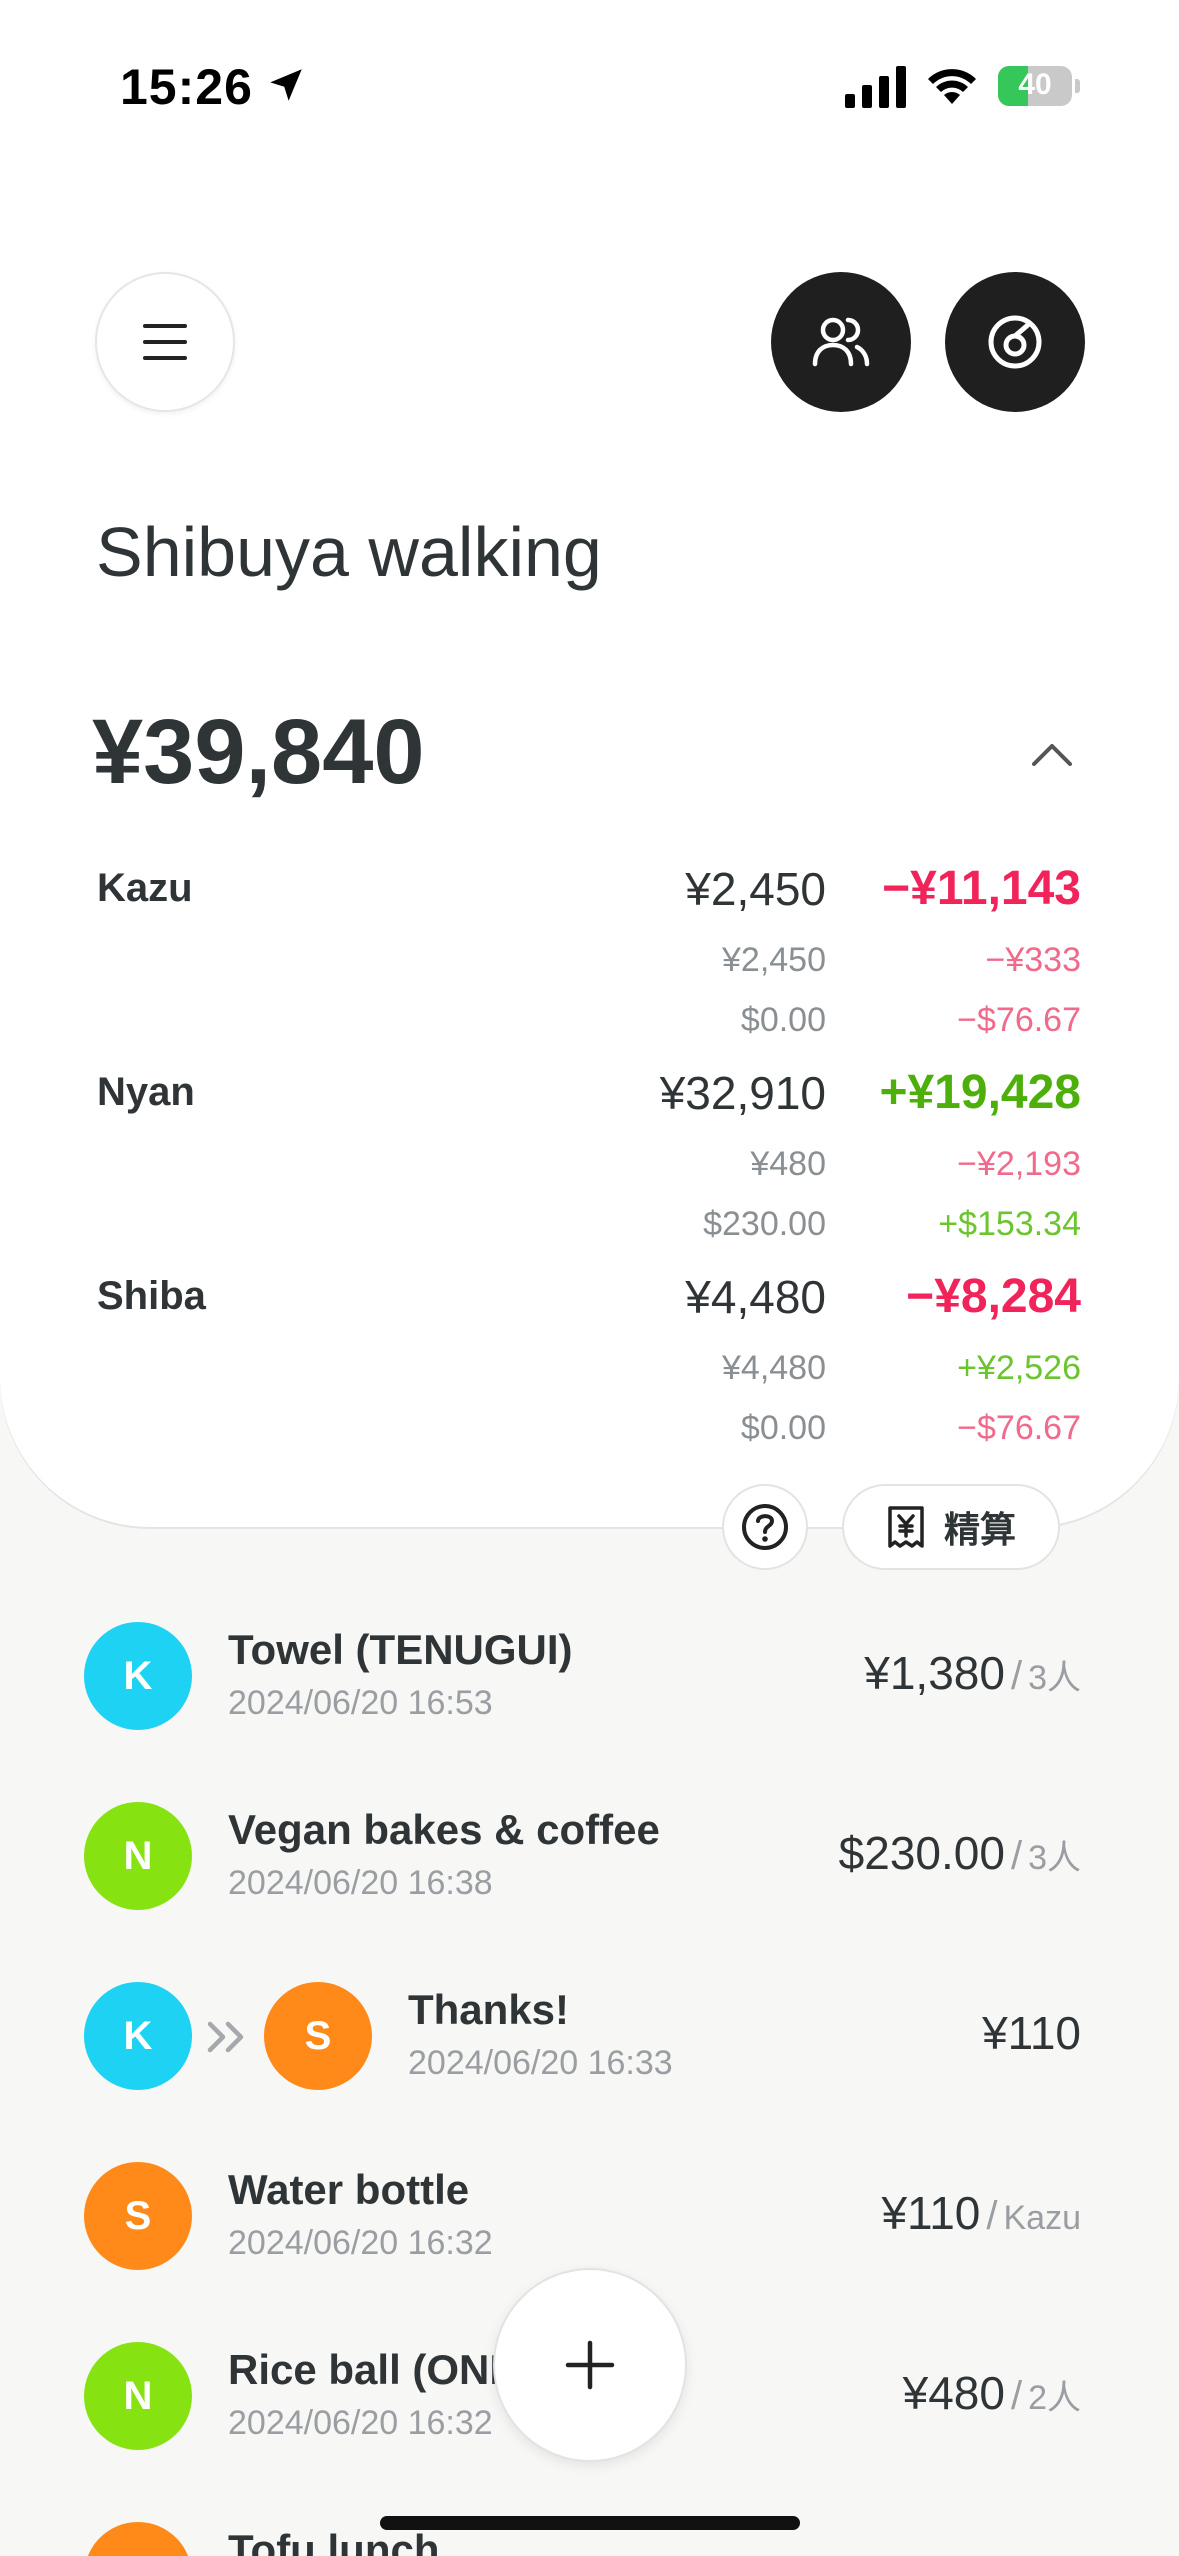 The image size is (1179, 2556). What do you see at coordinates (906, 1527) in the screenshot?
I see `receipt-yen-icon` at bounding box center [906, 1527].